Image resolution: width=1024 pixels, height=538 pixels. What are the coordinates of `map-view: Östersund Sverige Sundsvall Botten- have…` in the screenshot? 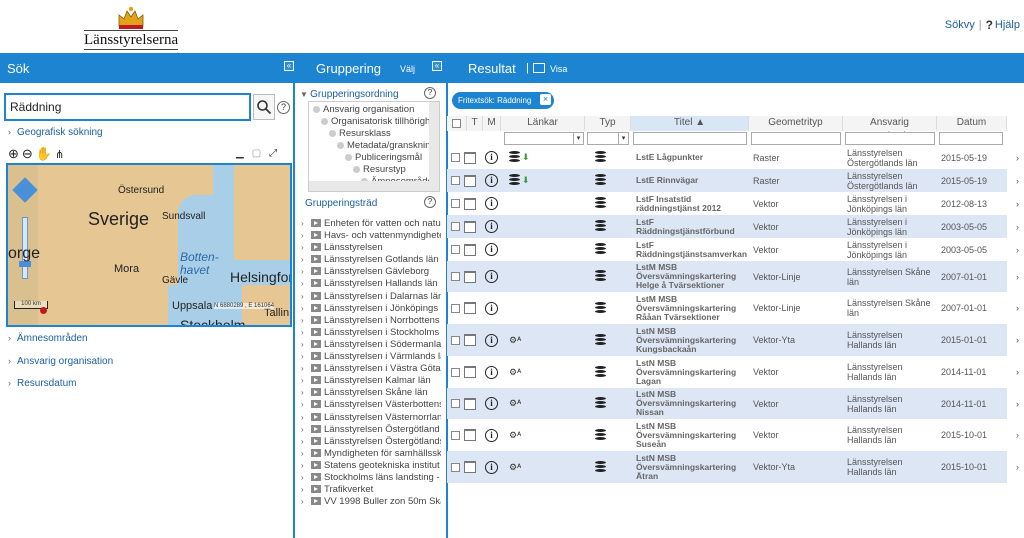 It's located at (149, 245).